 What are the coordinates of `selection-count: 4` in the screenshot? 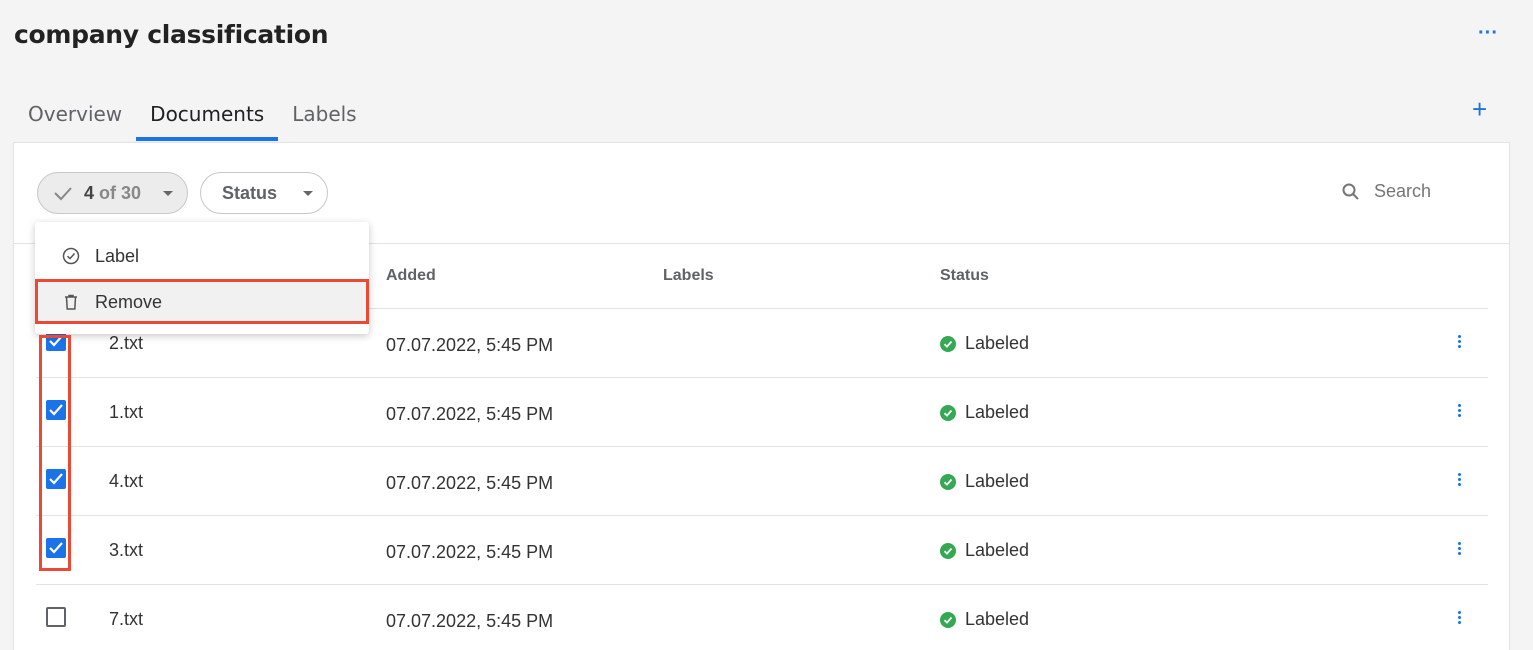 It's located at (89, 192).